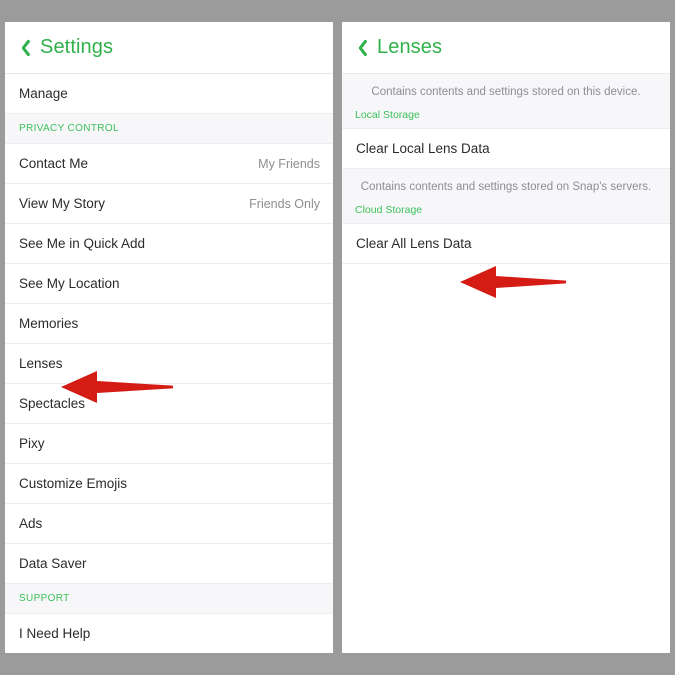 The width and height of the screenshot is (675, 675). What do you see at coordinates (169, 324) in the screenshot?
I see `settings-row-memories: Memories` at bounding box center [169, 324].